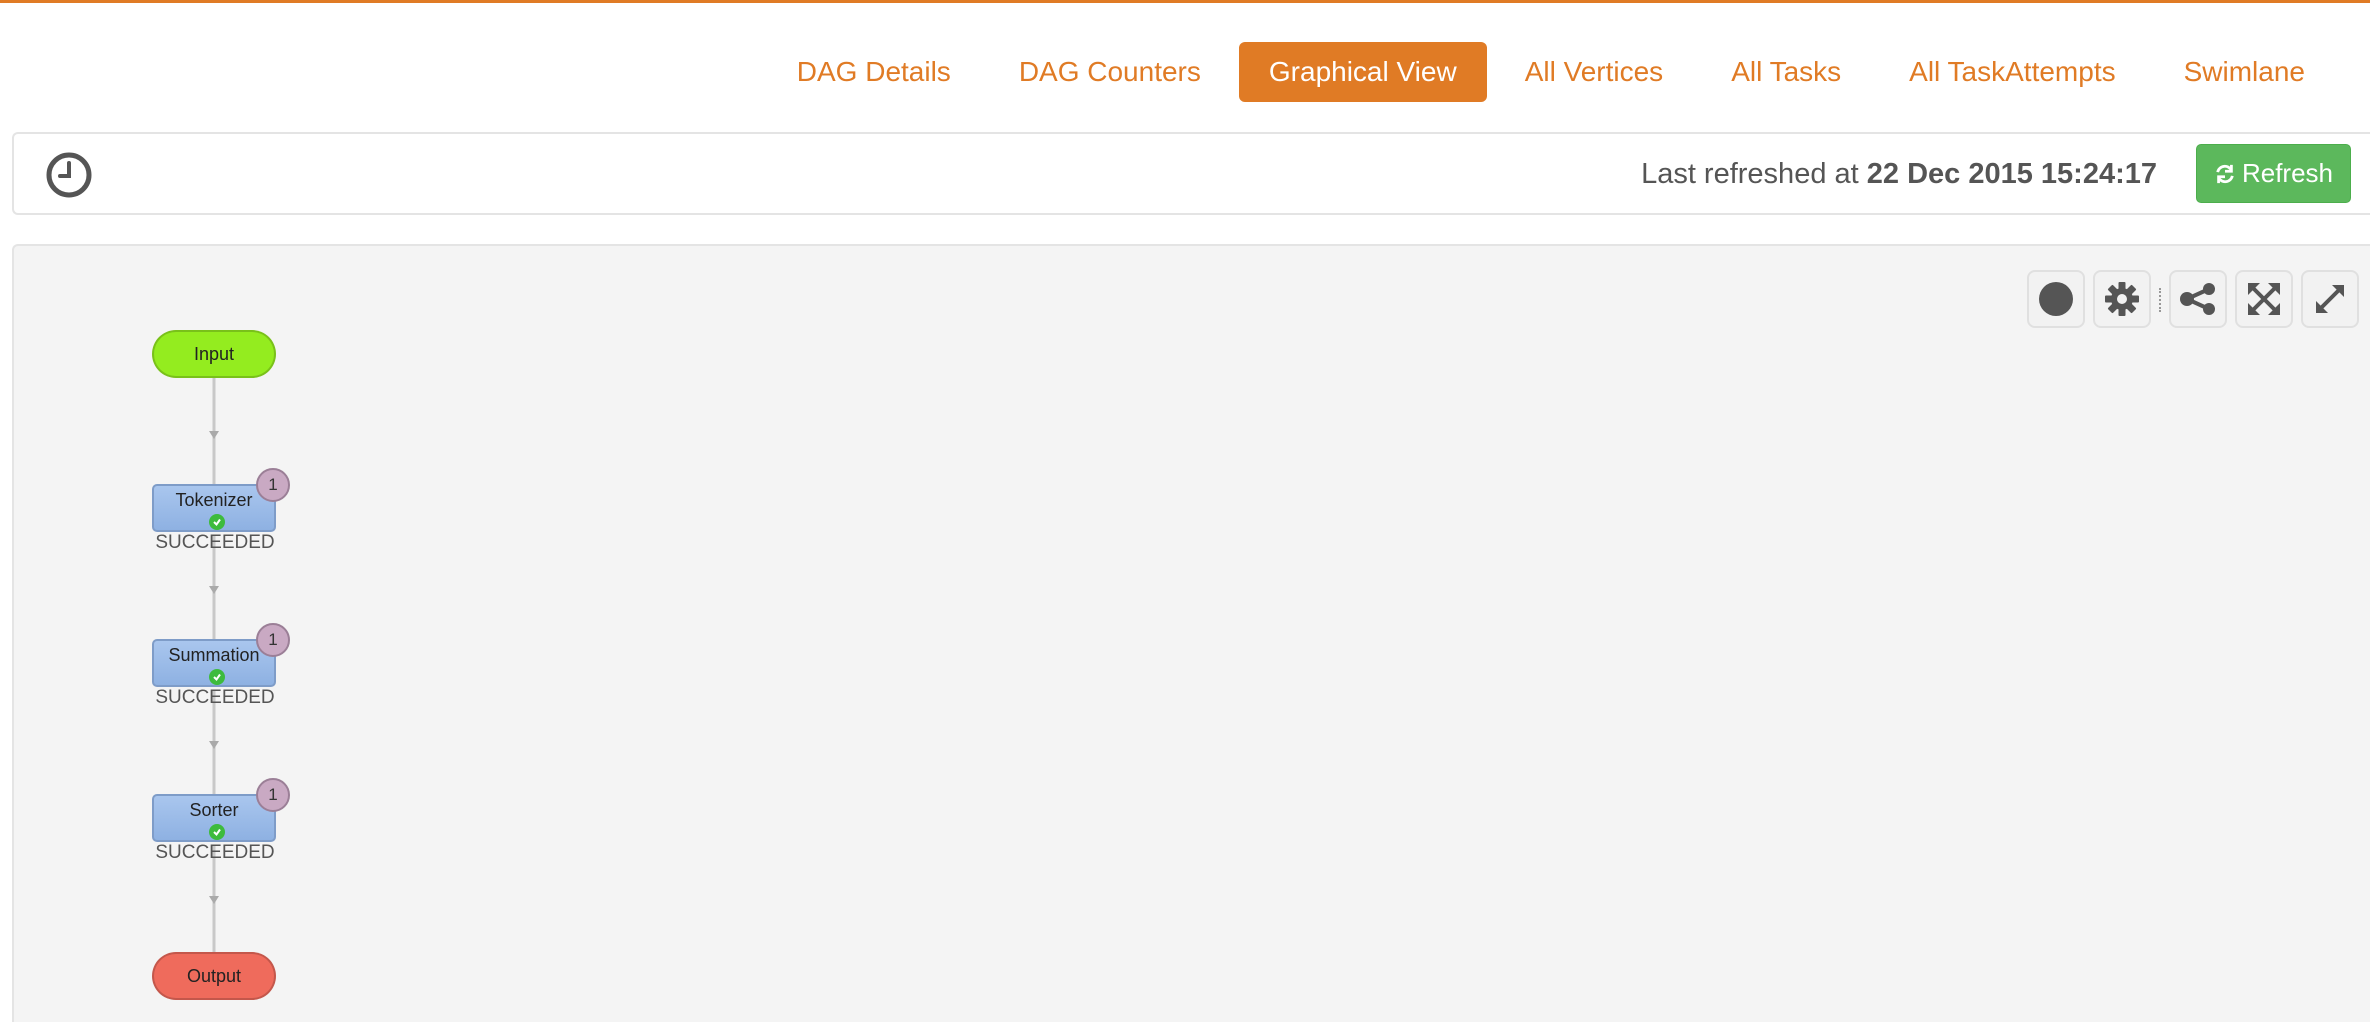 The height and width of the screenshot is (1024, 2370). Describe the element at coordinates (2225, 173) in the screenshot. I see `refresh-icon` at that location.